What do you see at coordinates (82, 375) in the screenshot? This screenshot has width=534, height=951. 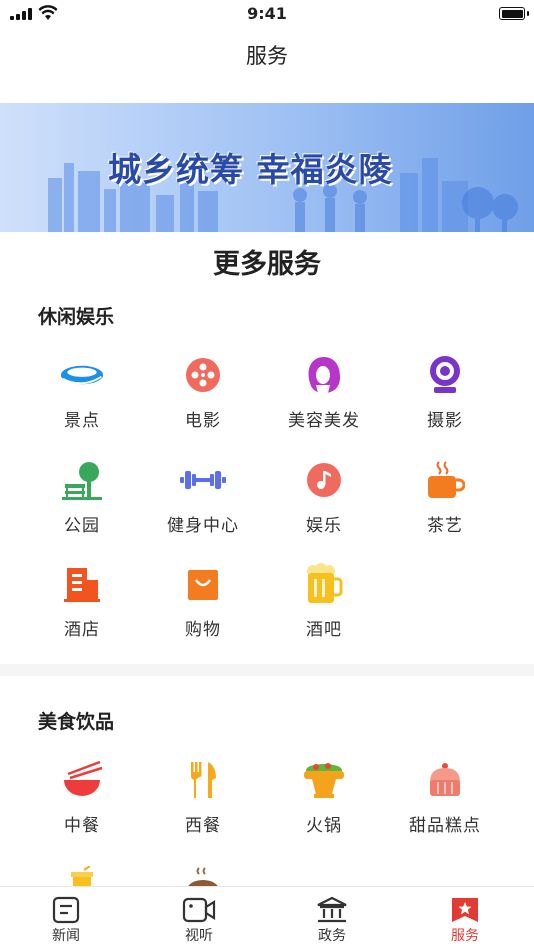 I see `scenic-spot-icon` at bounding box center [82, 375].